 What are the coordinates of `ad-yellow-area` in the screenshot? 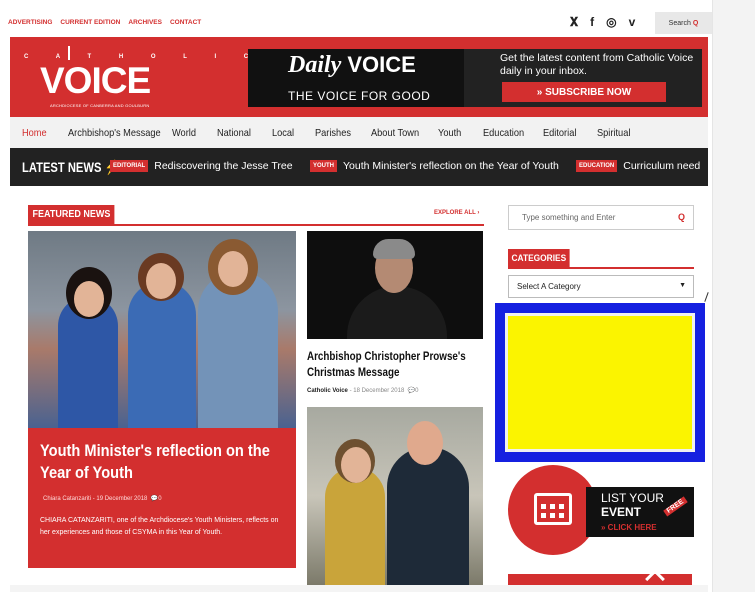 It's located at (600, 382).